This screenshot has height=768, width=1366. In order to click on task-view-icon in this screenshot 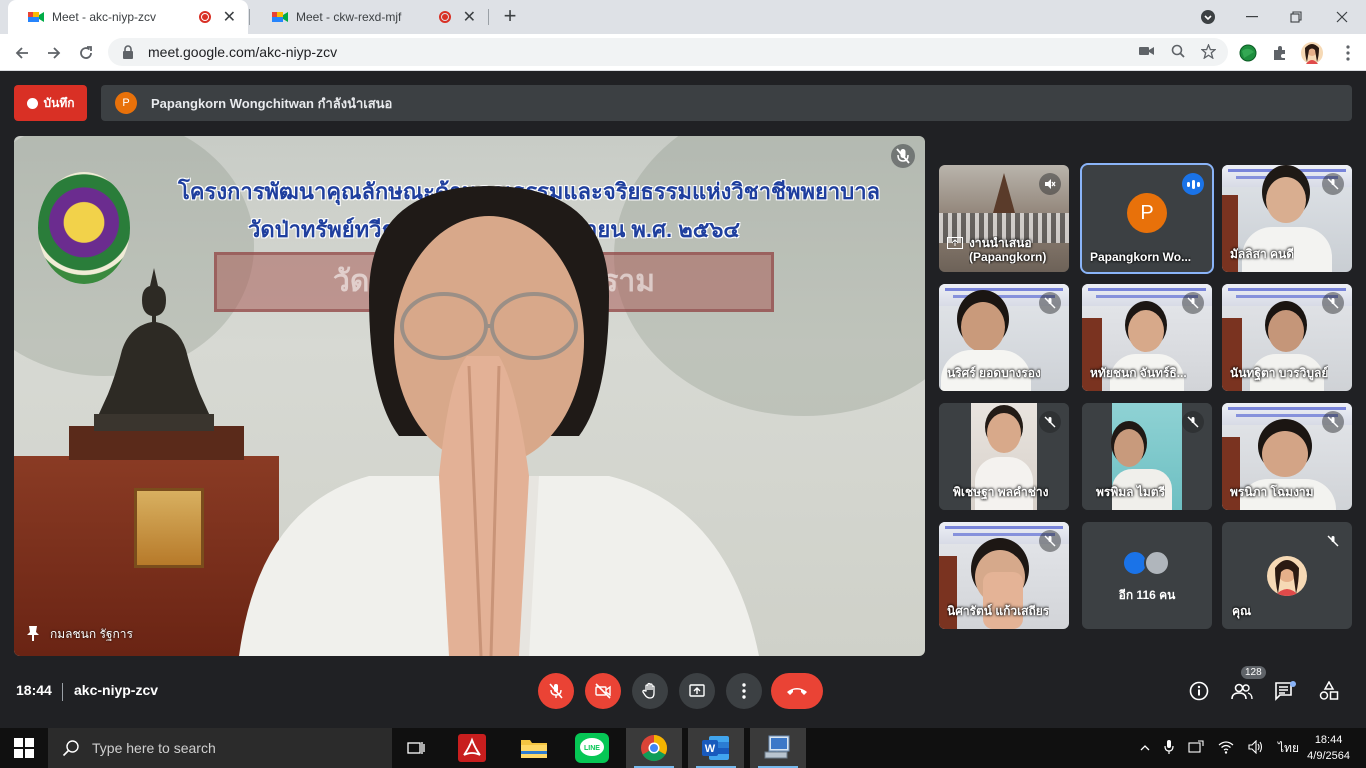, I will do `click(416, 748)`.